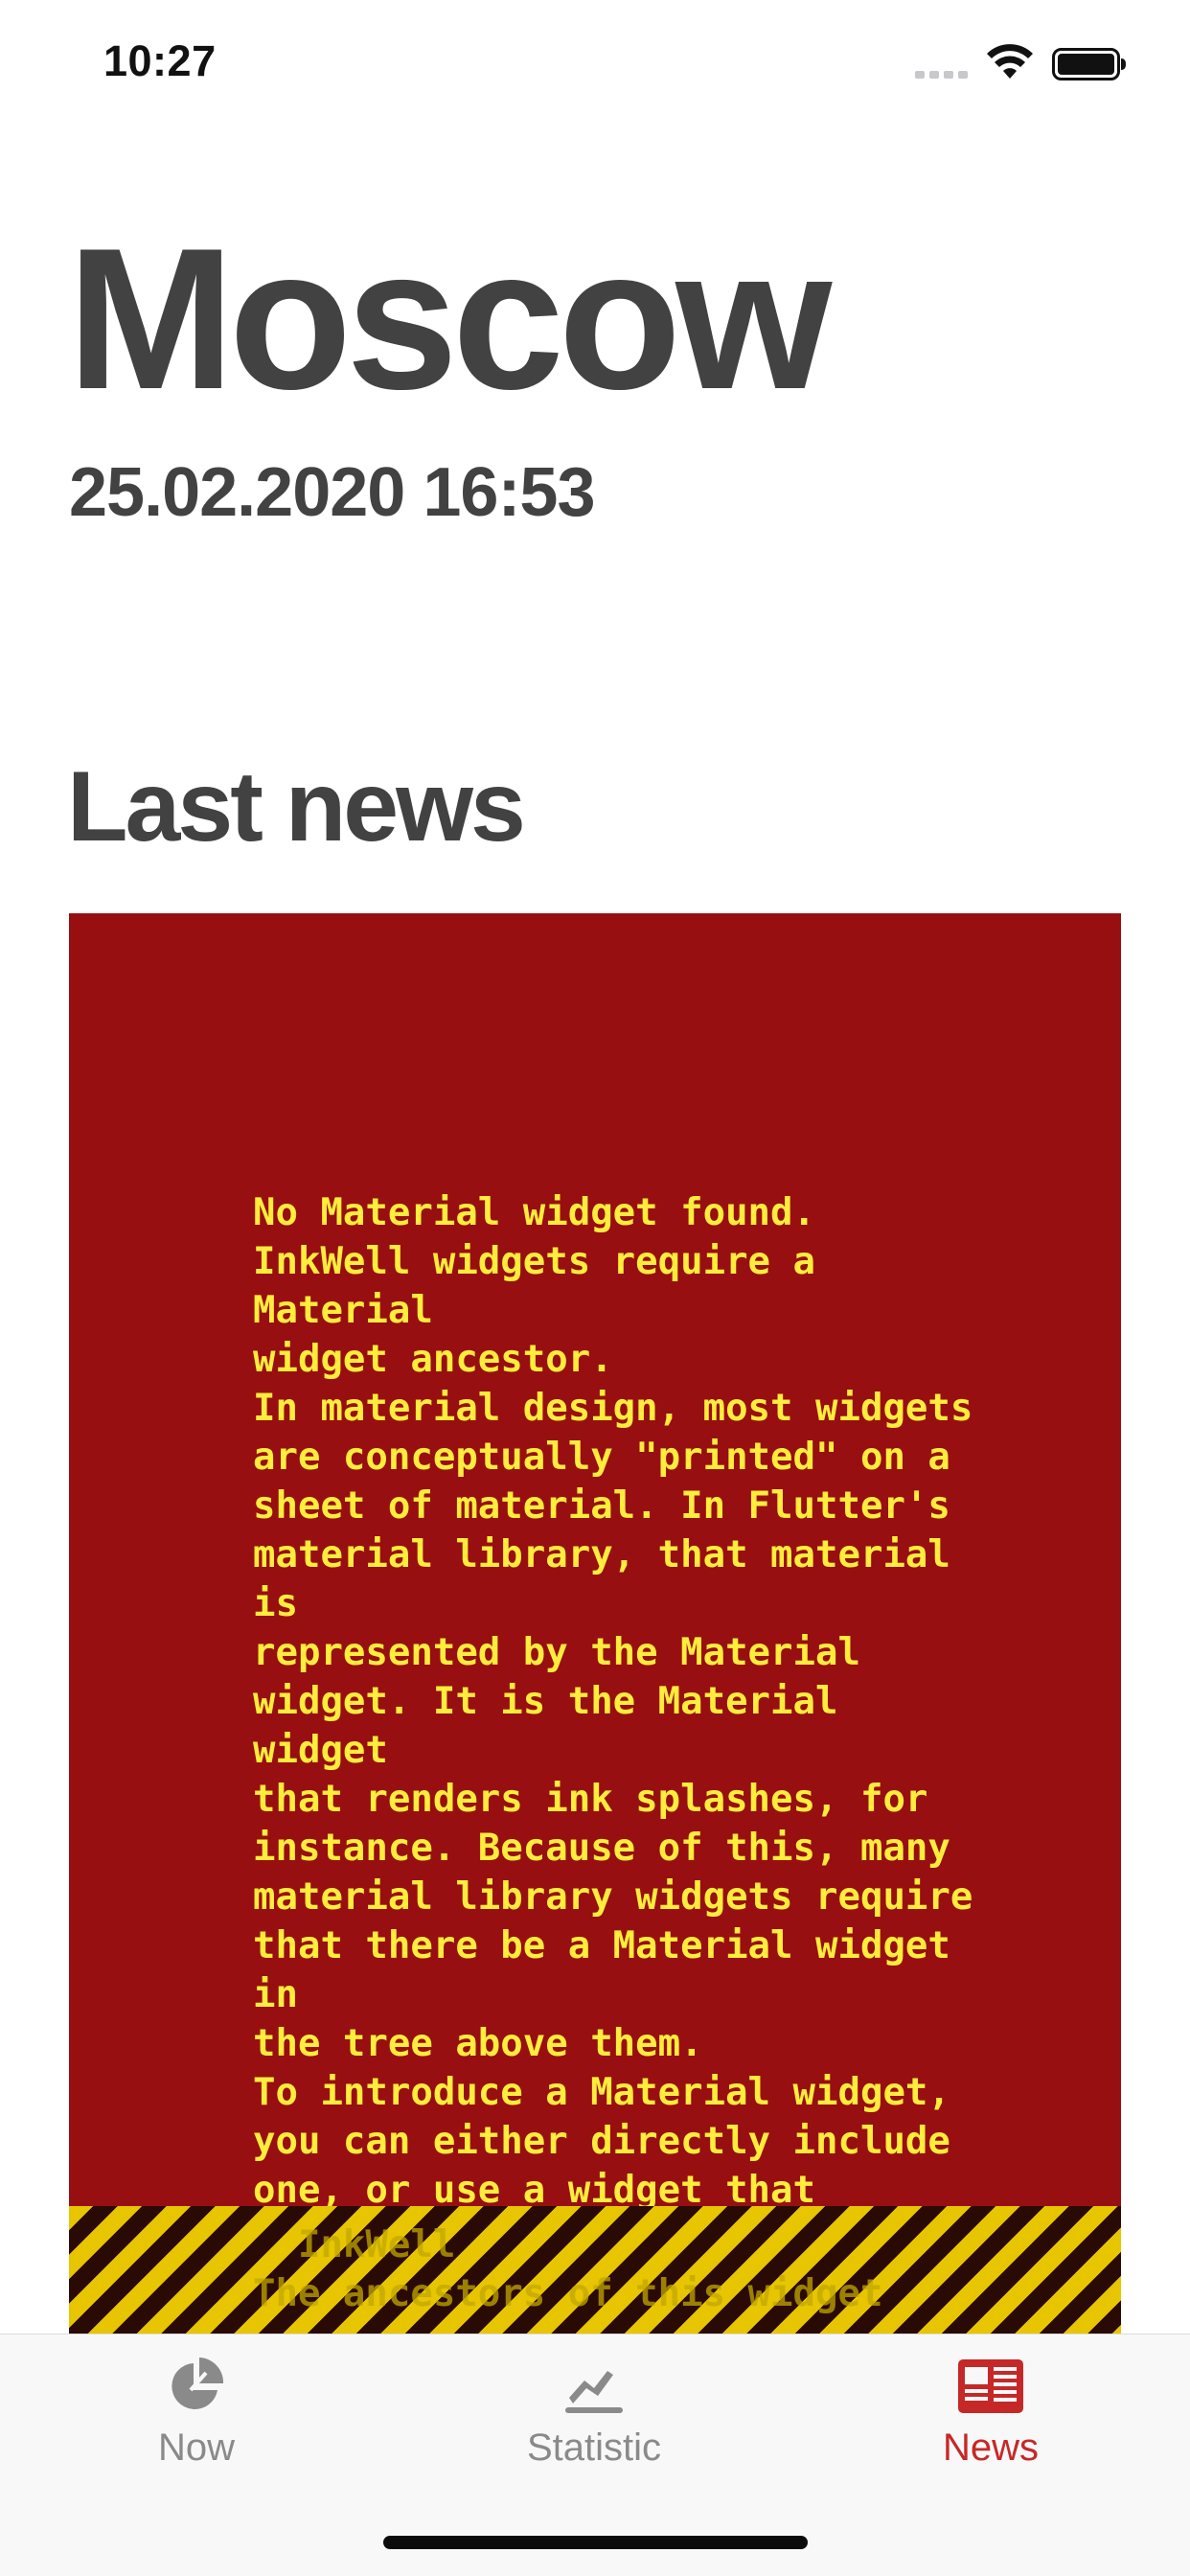 The height and width of the screenshot is (2576, 1190). Describe the element at coordinates (197, 2411) in the screenshot. I see `tab-now: Now` at that location.